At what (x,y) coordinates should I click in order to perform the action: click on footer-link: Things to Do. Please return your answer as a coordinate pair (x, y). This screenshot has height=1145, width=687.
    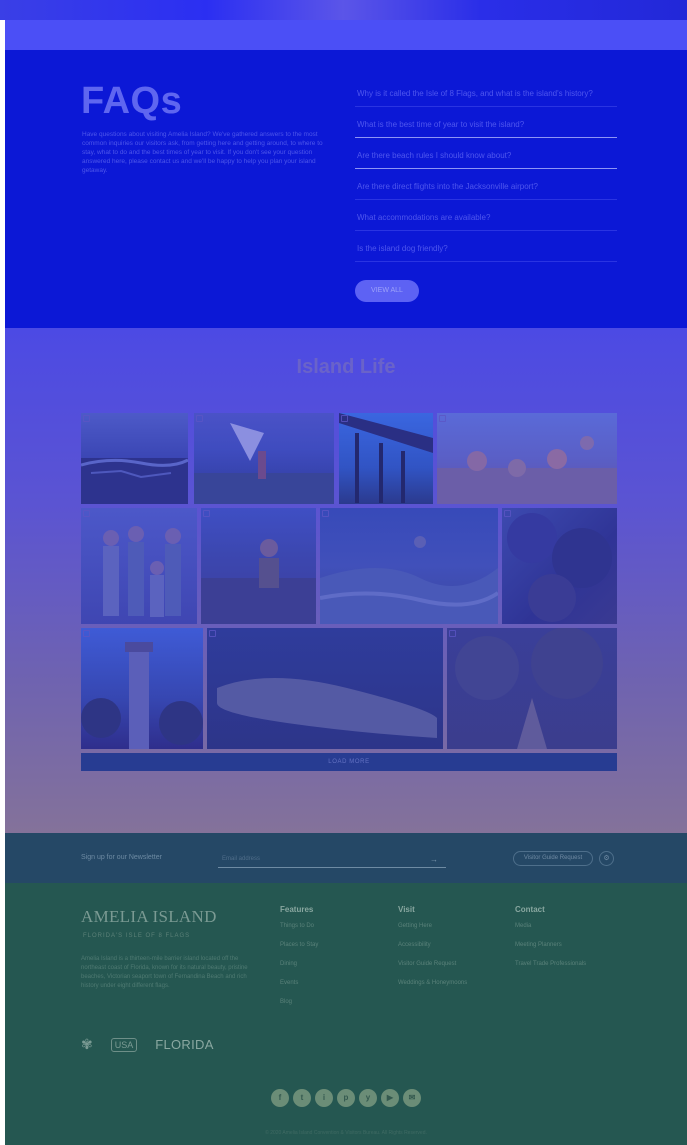
    Looking at the image, I should click on (326, 926).